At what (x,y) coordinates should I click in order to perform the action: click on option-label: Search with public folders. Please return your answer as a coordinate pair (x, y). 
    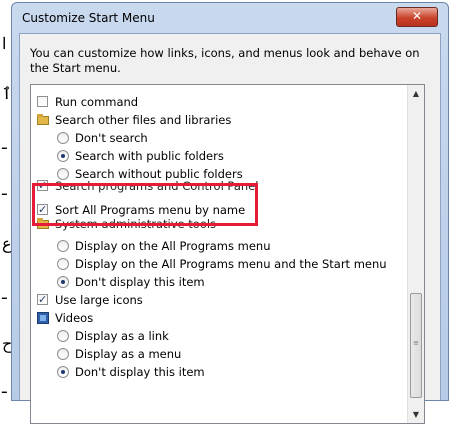
    Looking at the image, I should click on (149, 156).